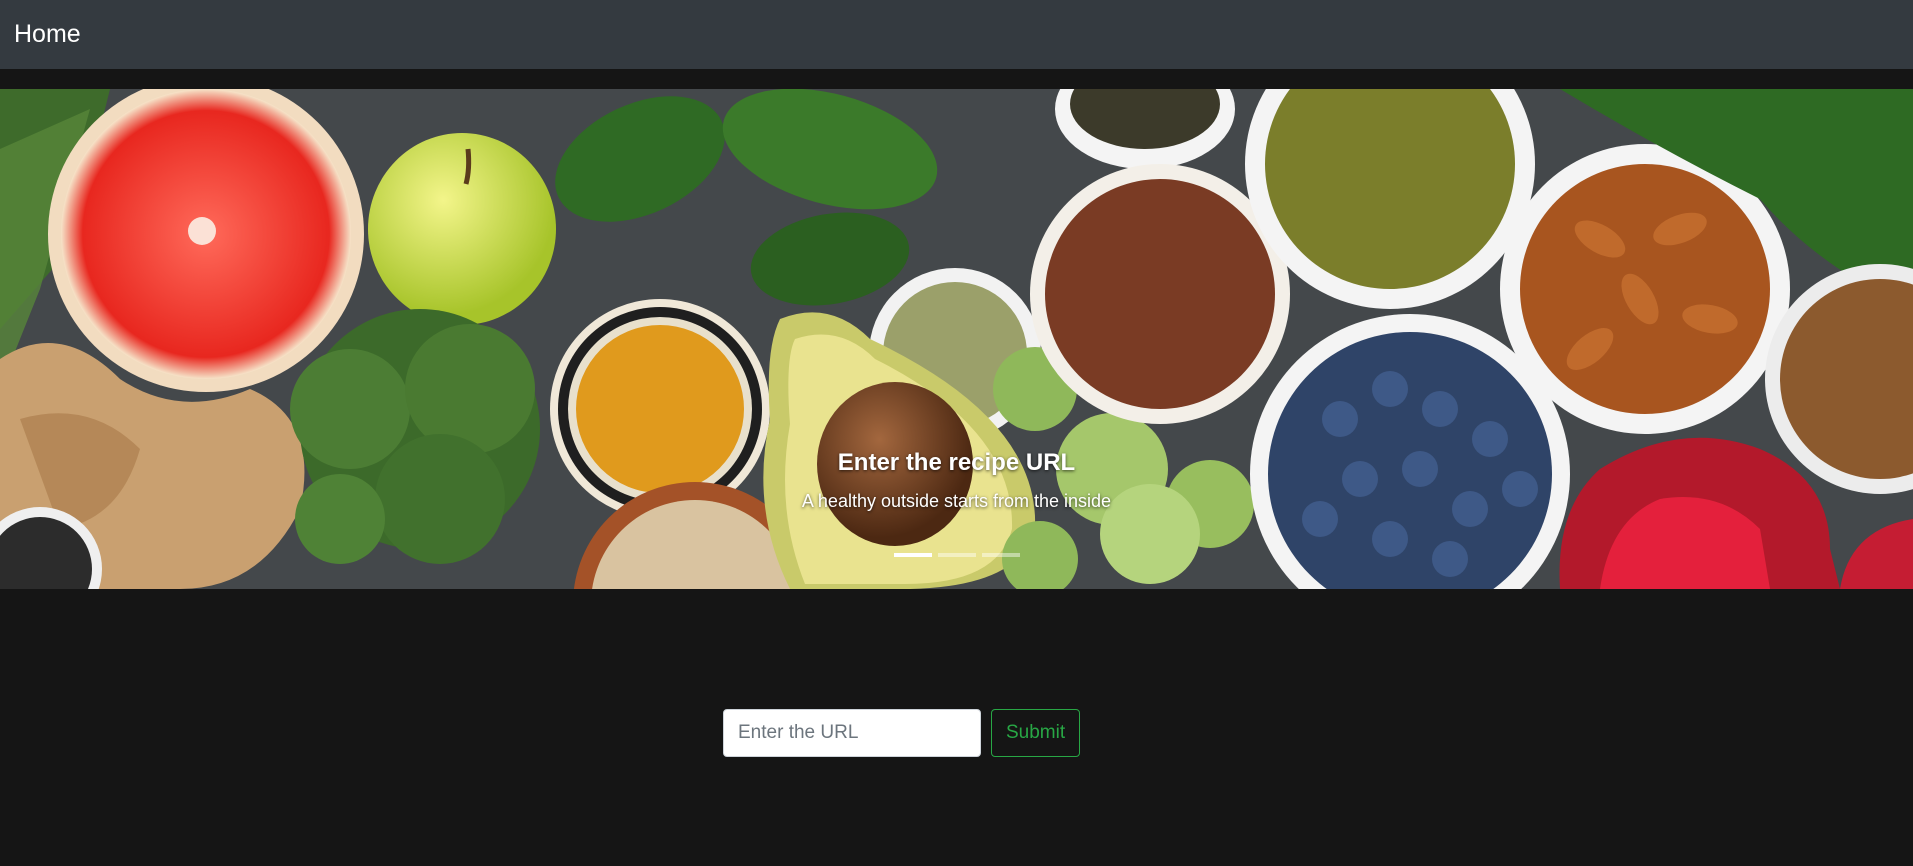 The width and height of the screenshot is (1913, 866). I want to click on carousel-indicators, so click(956, 555).